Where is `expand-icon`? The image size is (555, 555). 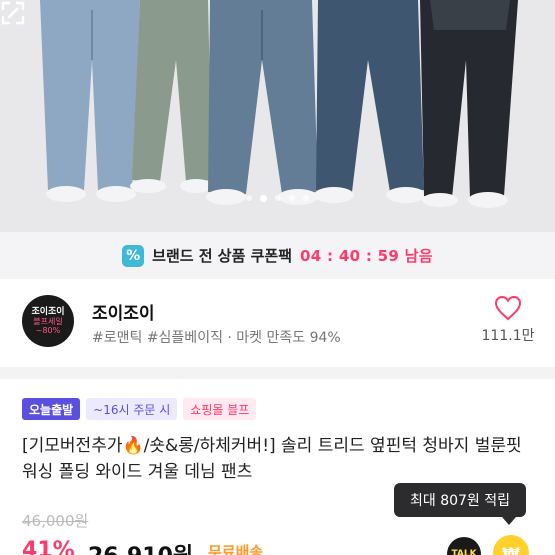
expand-icon is located at coordinates (13, 13).